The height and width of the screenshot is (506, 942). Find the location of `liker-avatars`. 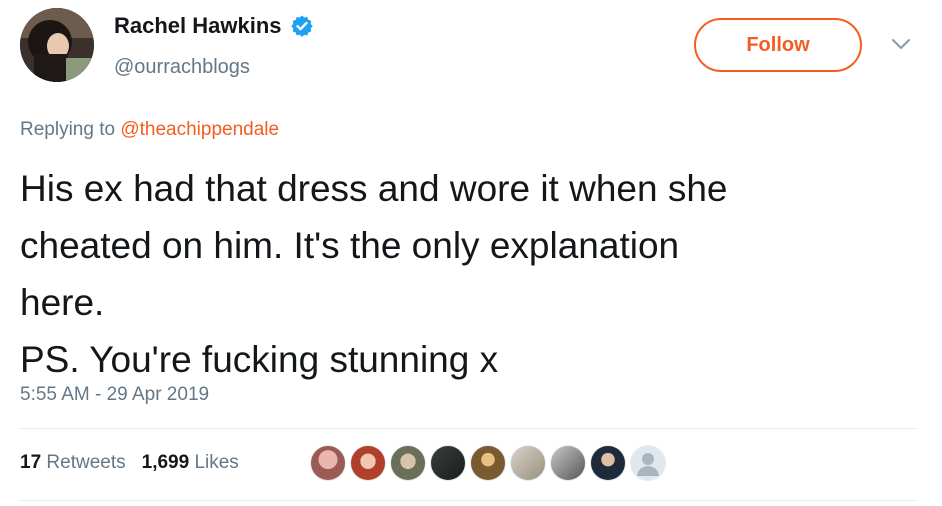

liker-avatars is located at coordinates (490, 463).